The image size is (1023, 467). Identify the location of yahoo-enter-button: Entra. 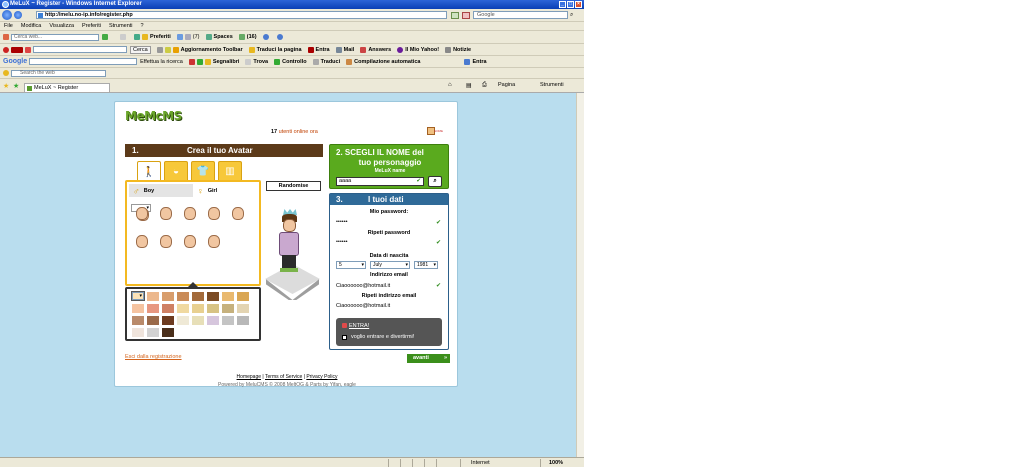
(318, 49).